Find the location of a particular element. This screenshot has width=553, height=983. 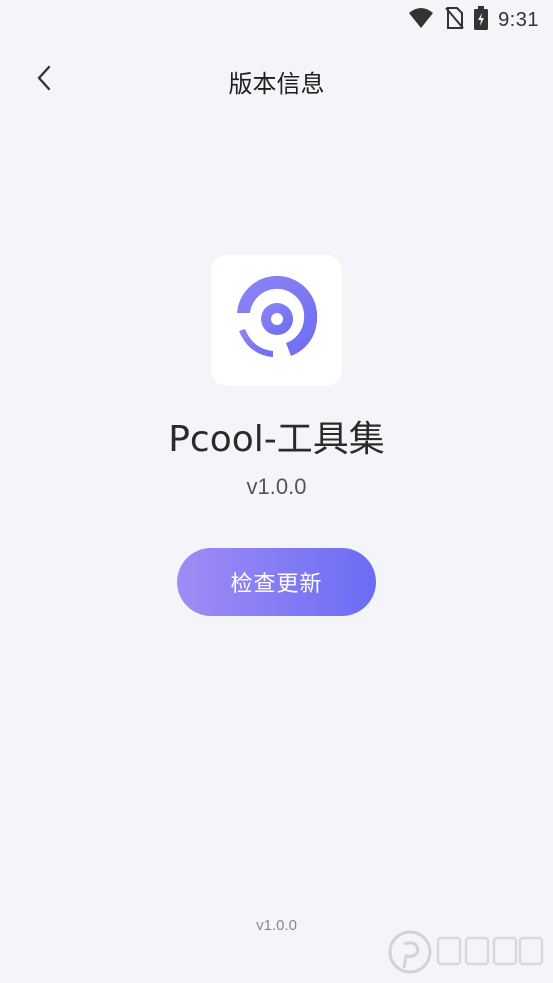

nav-bar: 版本信息 is located at coordinates (276, 80).